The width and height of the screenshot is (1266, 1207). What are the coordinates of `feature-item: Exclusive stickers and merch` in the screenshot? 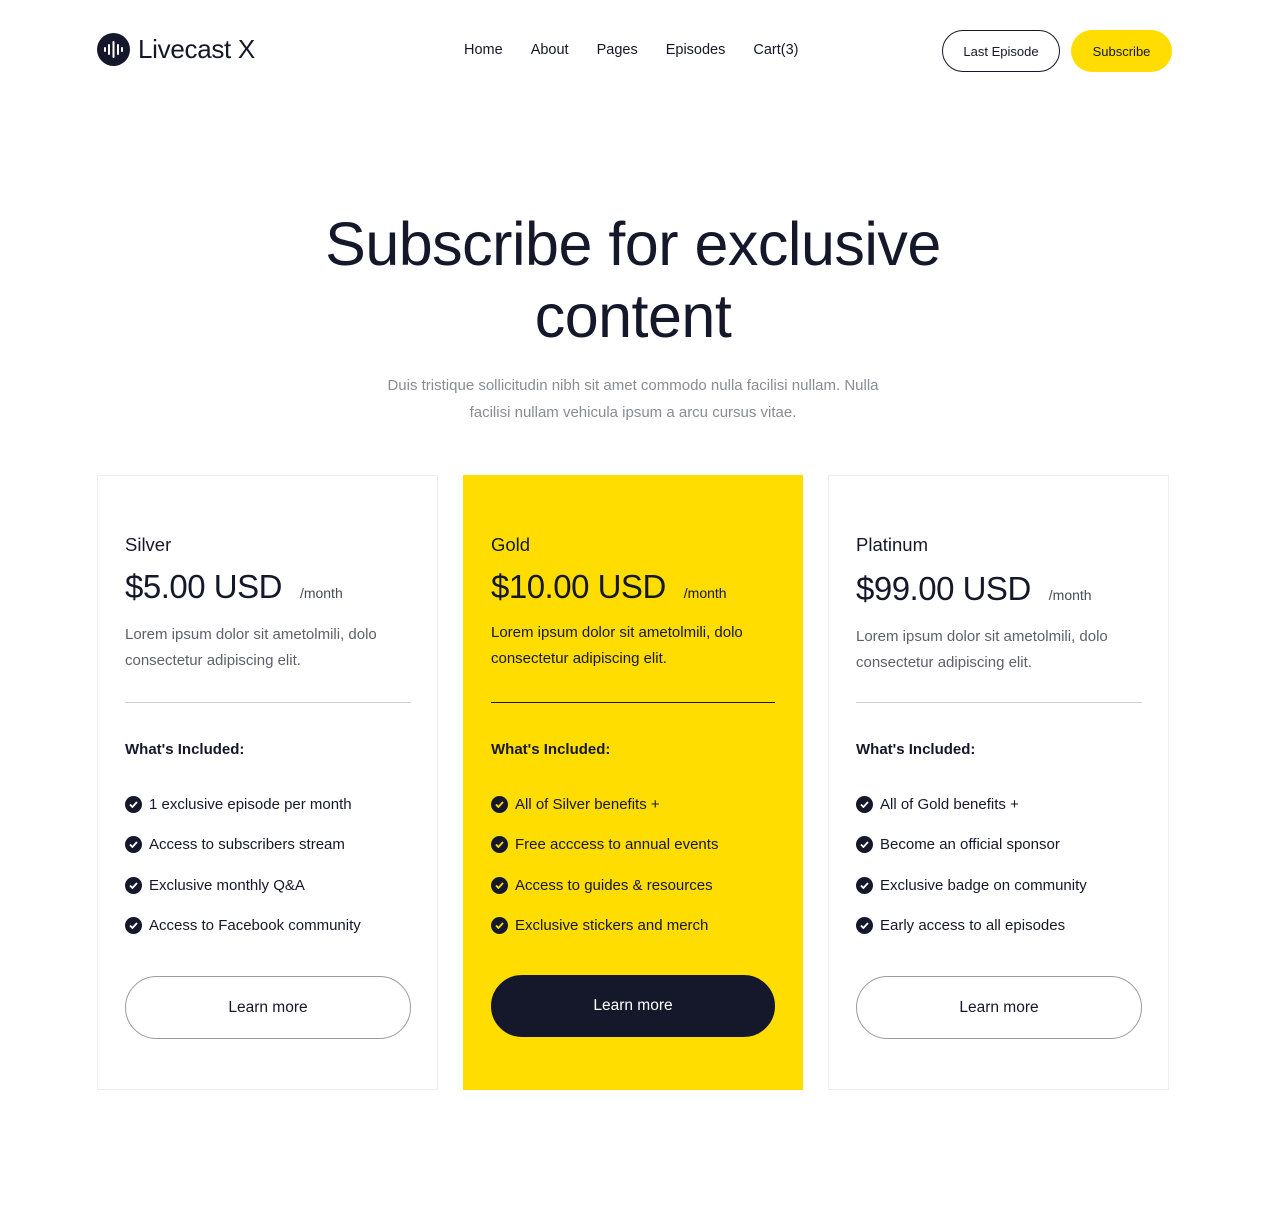 It's located at (604, 926).